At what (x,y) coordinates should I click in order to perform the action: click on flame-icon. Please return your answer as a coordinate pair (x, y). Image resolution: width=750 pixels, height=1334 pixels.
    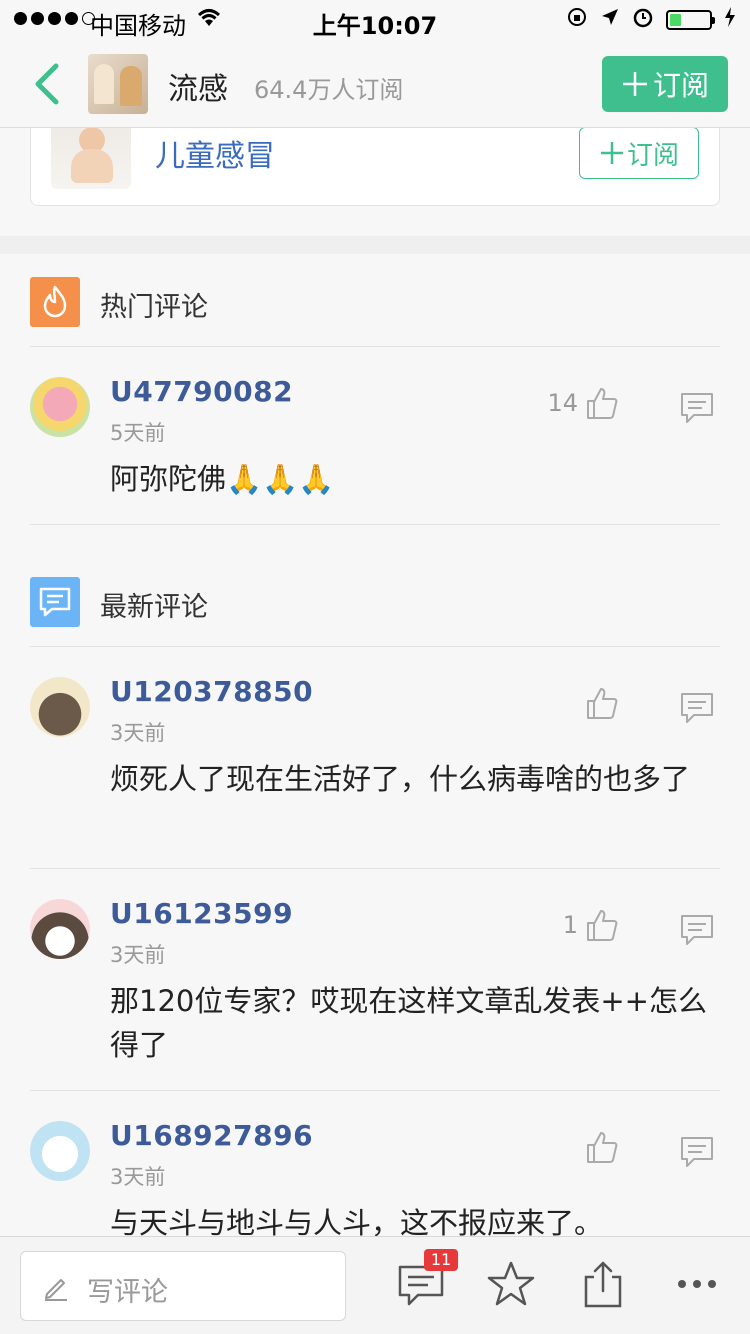
    Looking at the image, I should click on (55, 302).